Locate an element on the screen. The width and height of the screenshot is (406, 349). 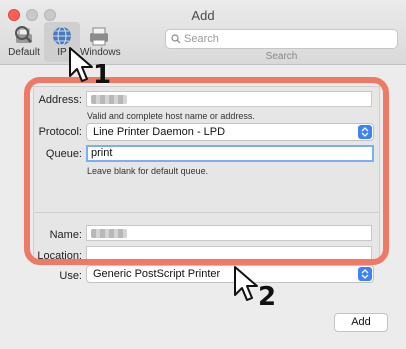
toolbar-default-label: Default is located at coordinates (24, 52).